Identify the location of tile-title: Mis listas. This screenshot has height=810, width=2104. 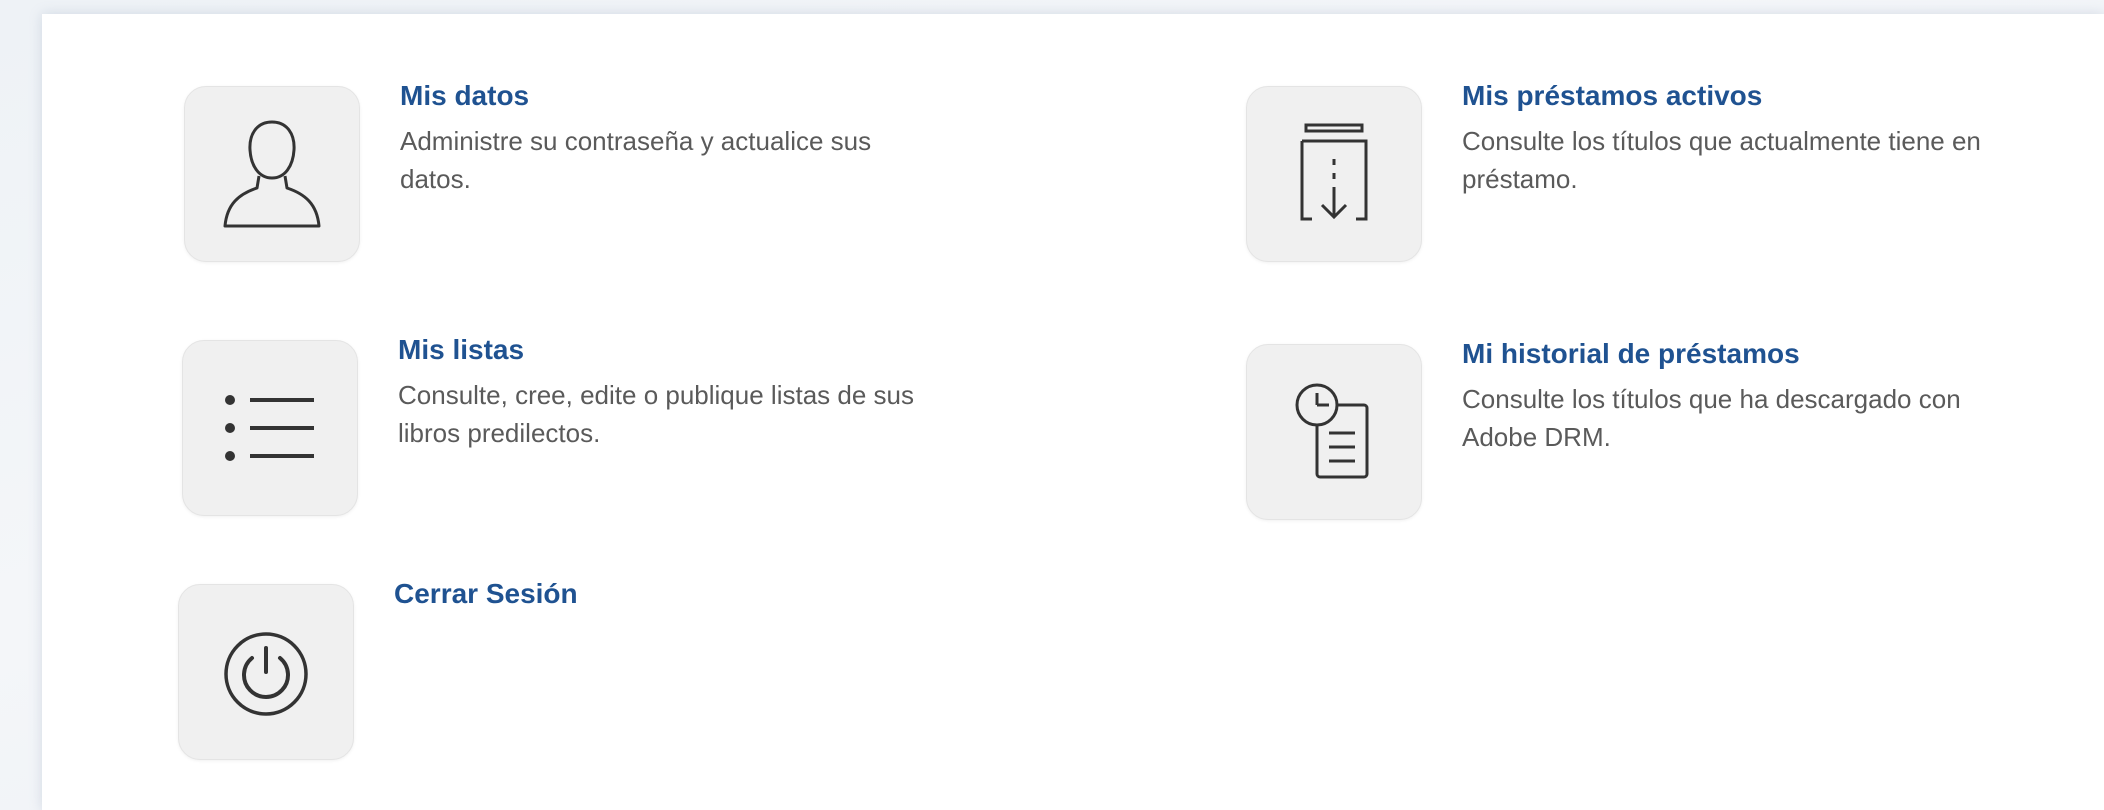
(658, 350).